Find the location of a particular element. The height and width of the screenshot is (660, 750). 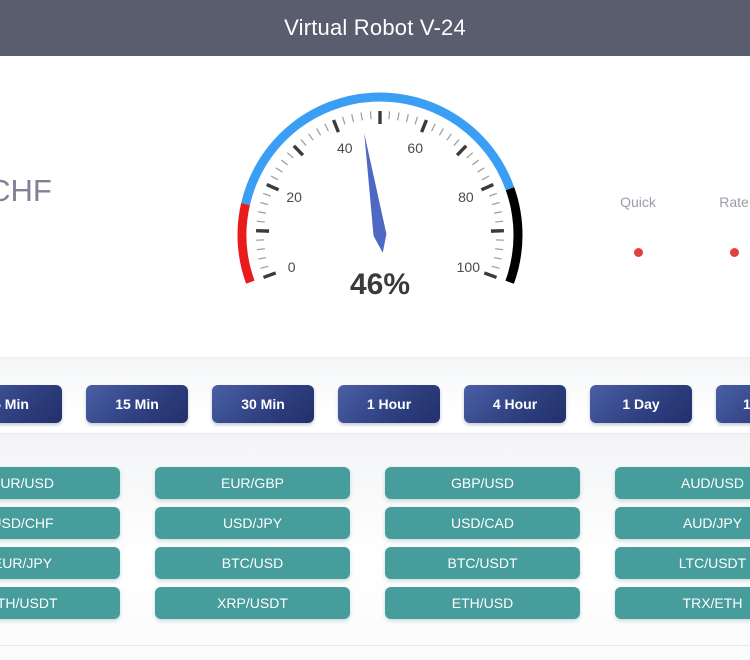

indicator-label: Rate is located at coordinates (734, 202).